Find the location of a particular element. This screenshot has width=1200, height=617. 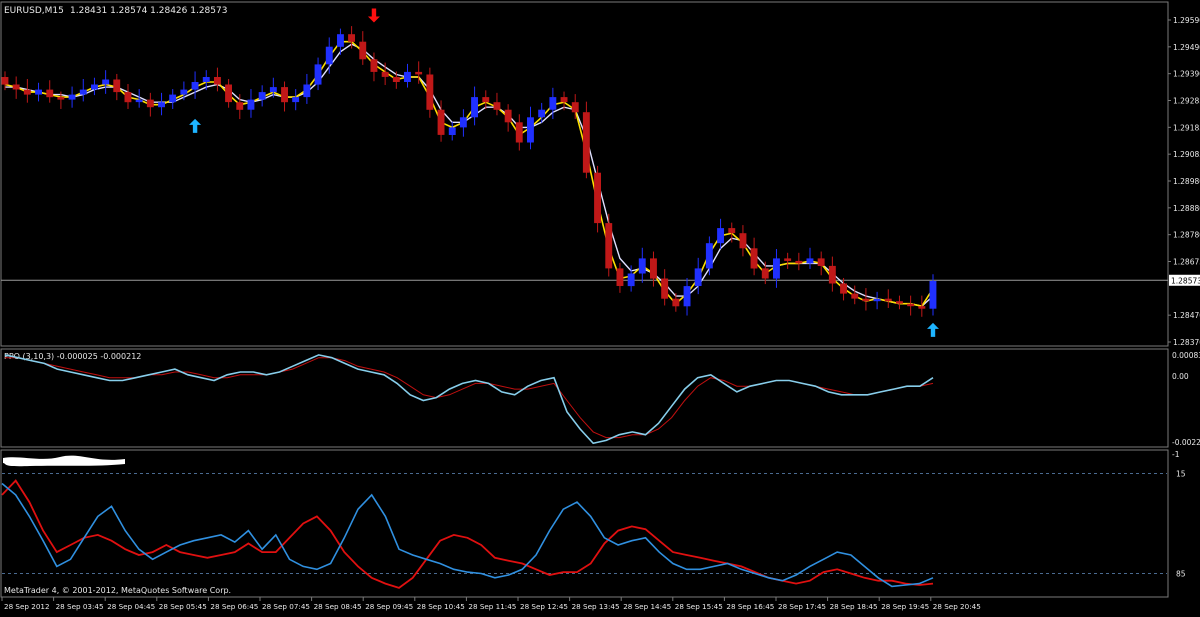

price-tick-label: 1.28880 is located at coordinates (1186, 208).